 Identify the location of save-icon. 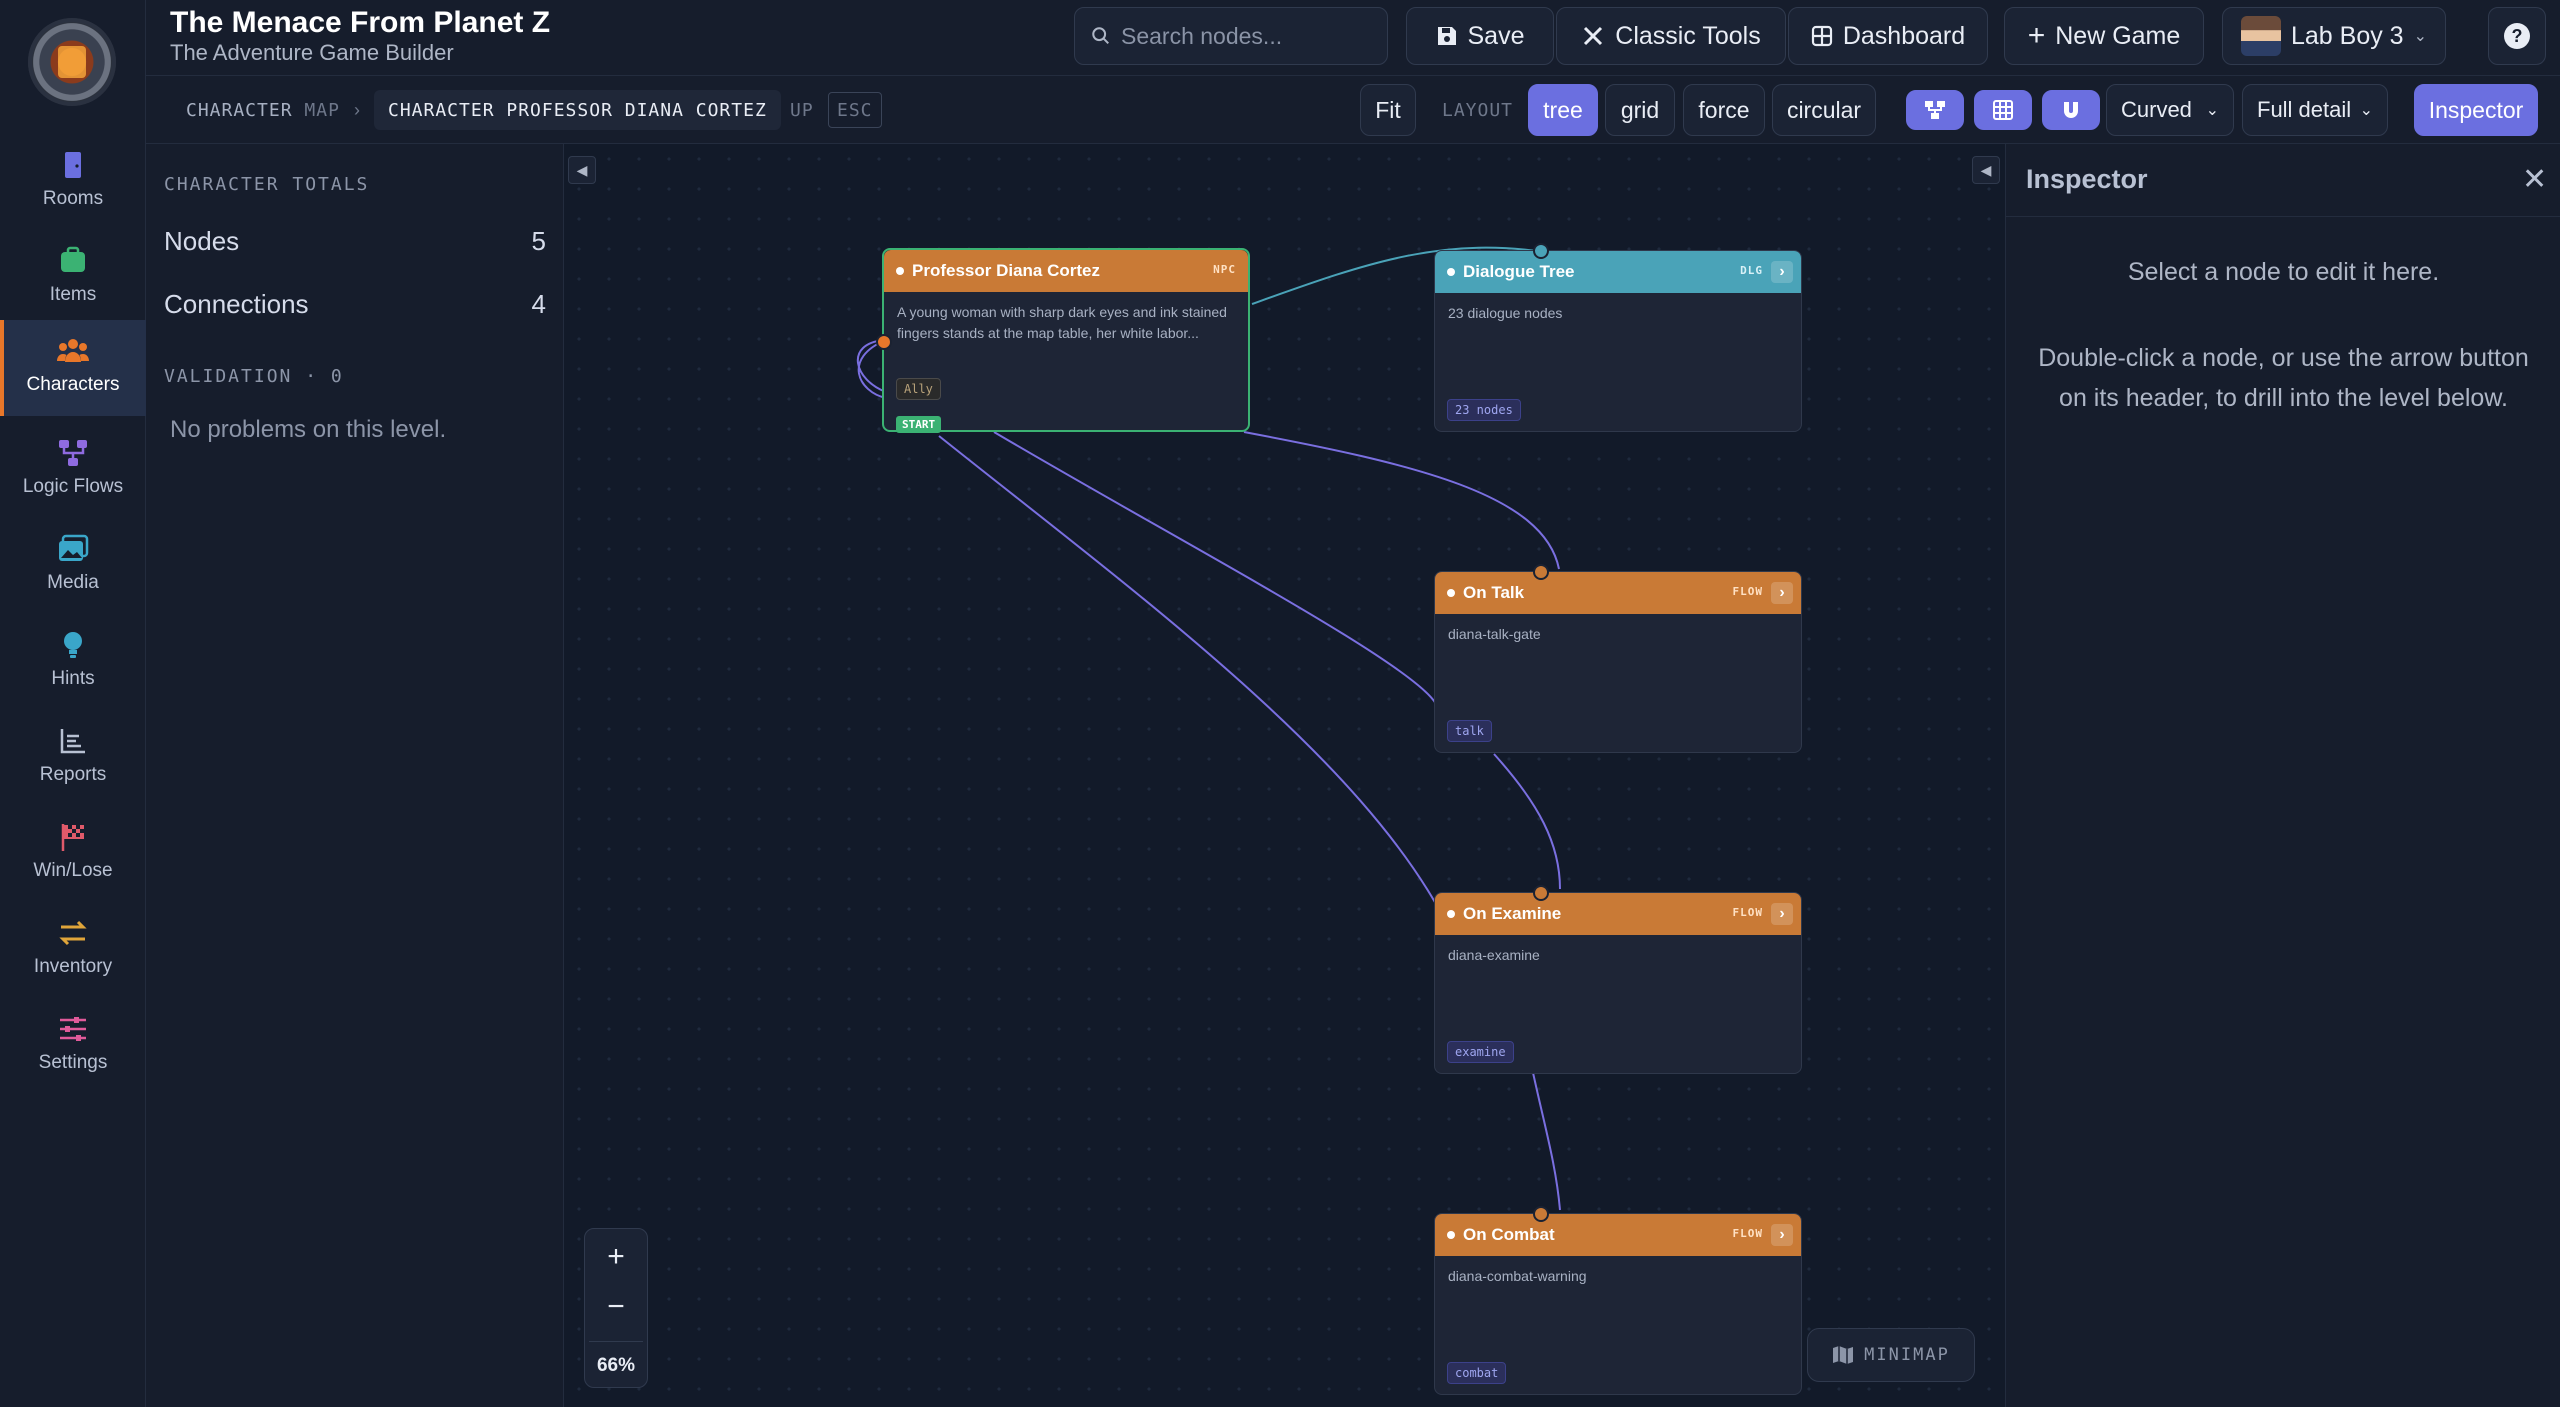
(1446, 36).